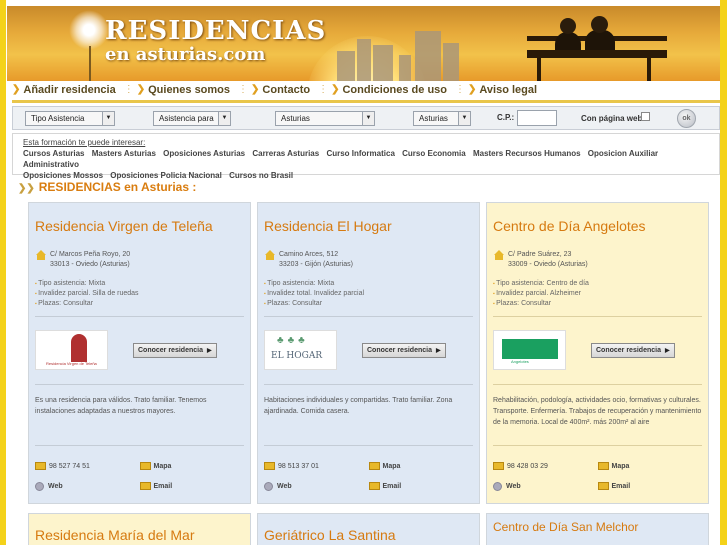  Describe the element at coordinates (215, 31) in the screenshot. I see `site-logo: RESIDENCIAS` at that location.